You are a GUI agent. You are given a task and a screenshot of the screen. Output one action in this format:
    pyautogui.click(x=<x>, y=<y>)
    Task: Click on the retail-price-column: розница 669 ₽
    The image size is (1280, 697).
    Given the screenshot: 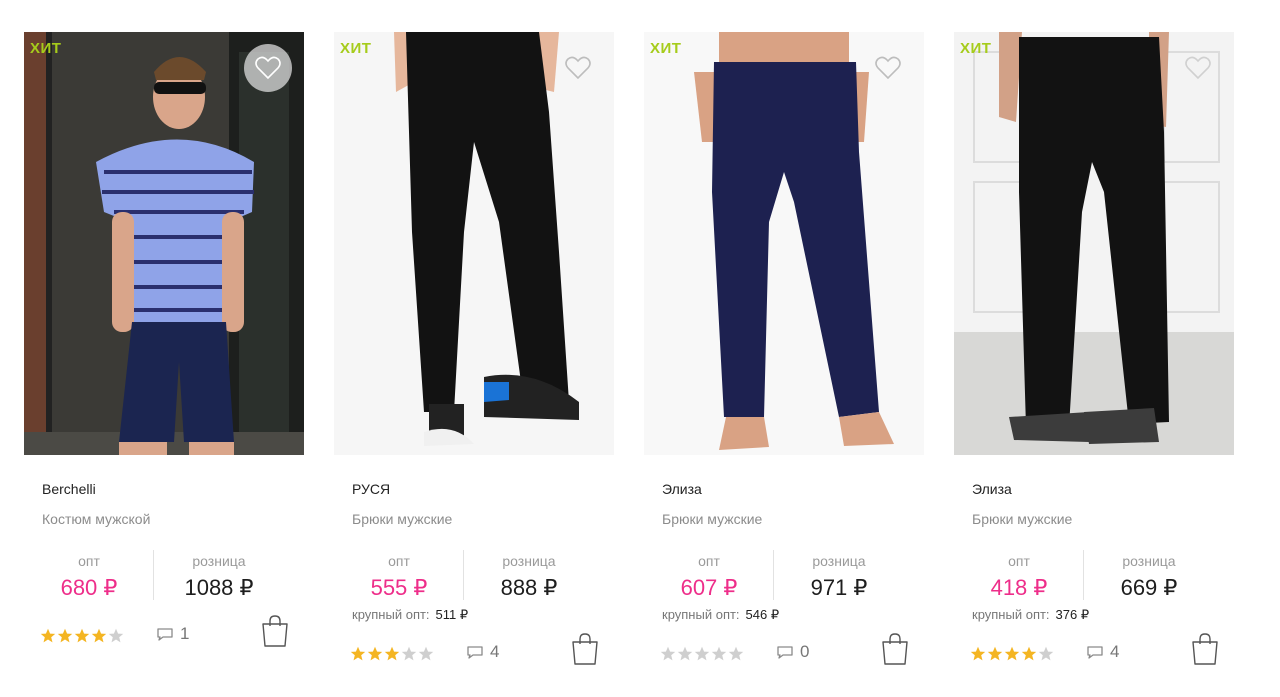 What is the action you would take?
    pyautogui.click(x=1149, y=573)
    